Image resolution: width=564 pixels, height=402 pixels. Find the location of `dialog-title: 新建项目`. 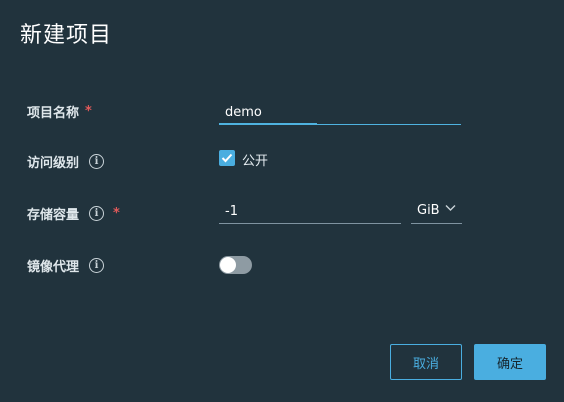

dialog-title: 新建项目 is located at coordinates (66, 35).